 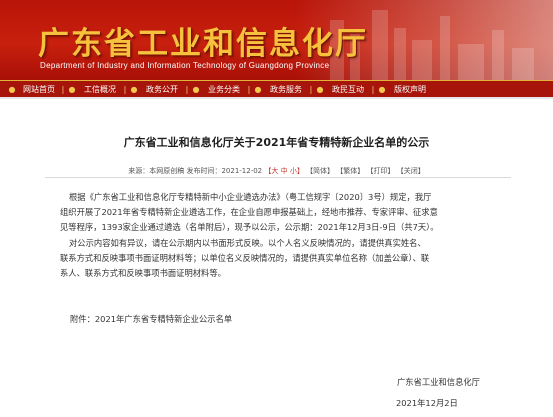 I want to click on paragraph-line: 系人、联系方式和反映事项书面证明材料等。, so click(x=143, y=273).